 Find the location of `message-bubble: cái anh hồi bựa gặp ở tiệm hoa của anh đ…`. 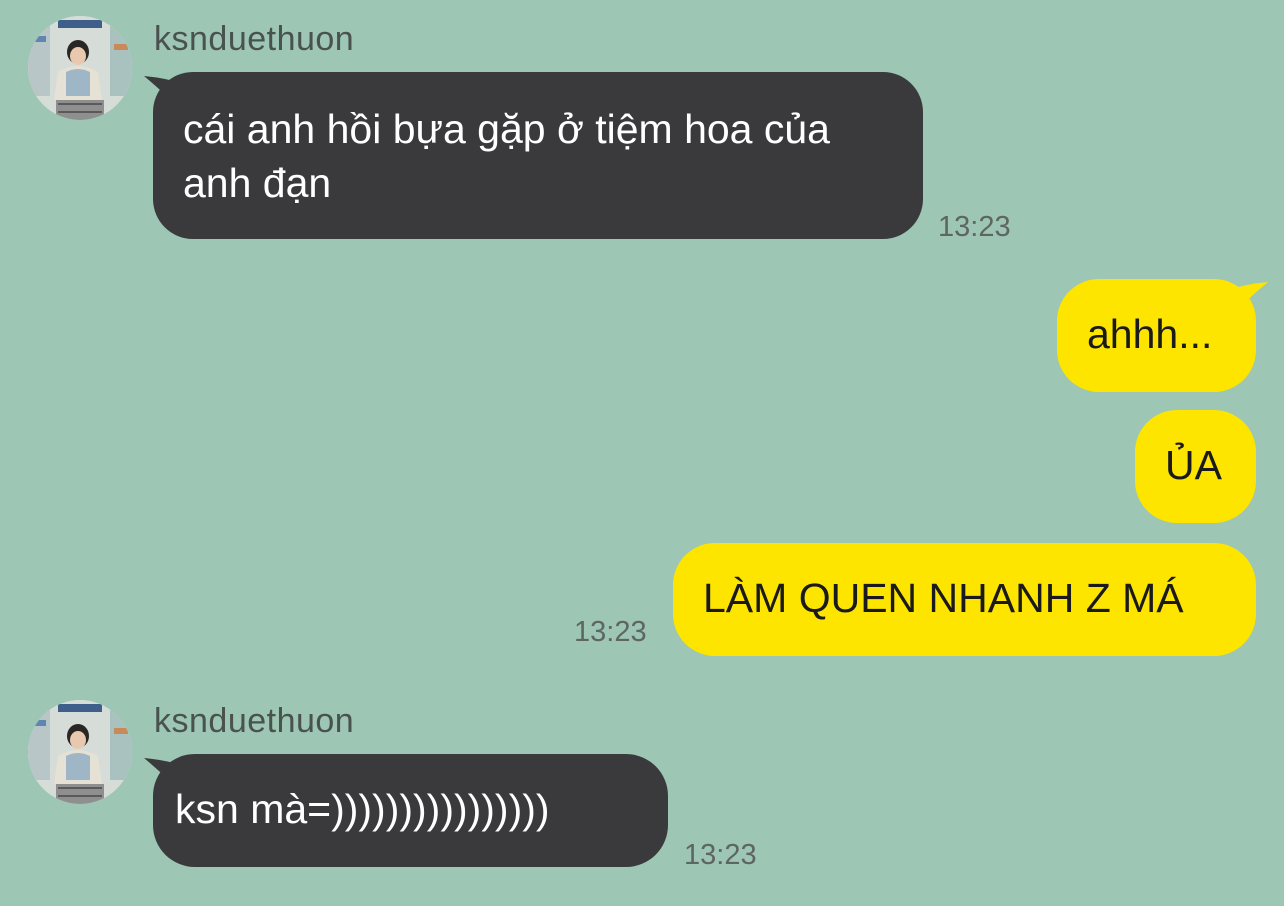

message-bubble: cái anh hồi bựa gặp ở tiệm hoa của anh đ… is located at coordinates (538, 155).